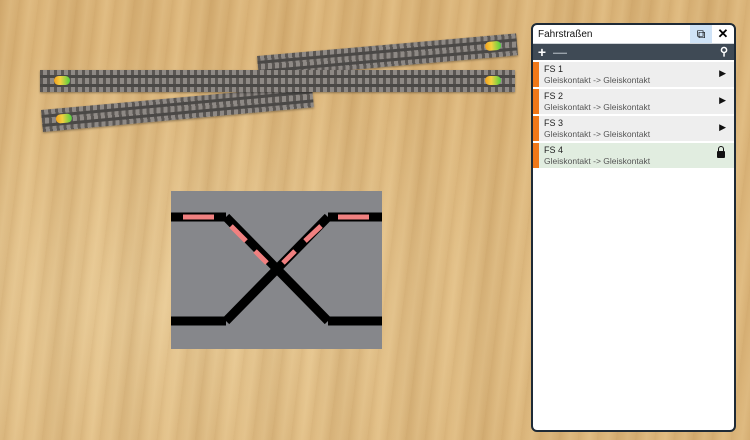 This screenshot has height=440, width=750. I want to click on lock-icon, so click(721, 152).